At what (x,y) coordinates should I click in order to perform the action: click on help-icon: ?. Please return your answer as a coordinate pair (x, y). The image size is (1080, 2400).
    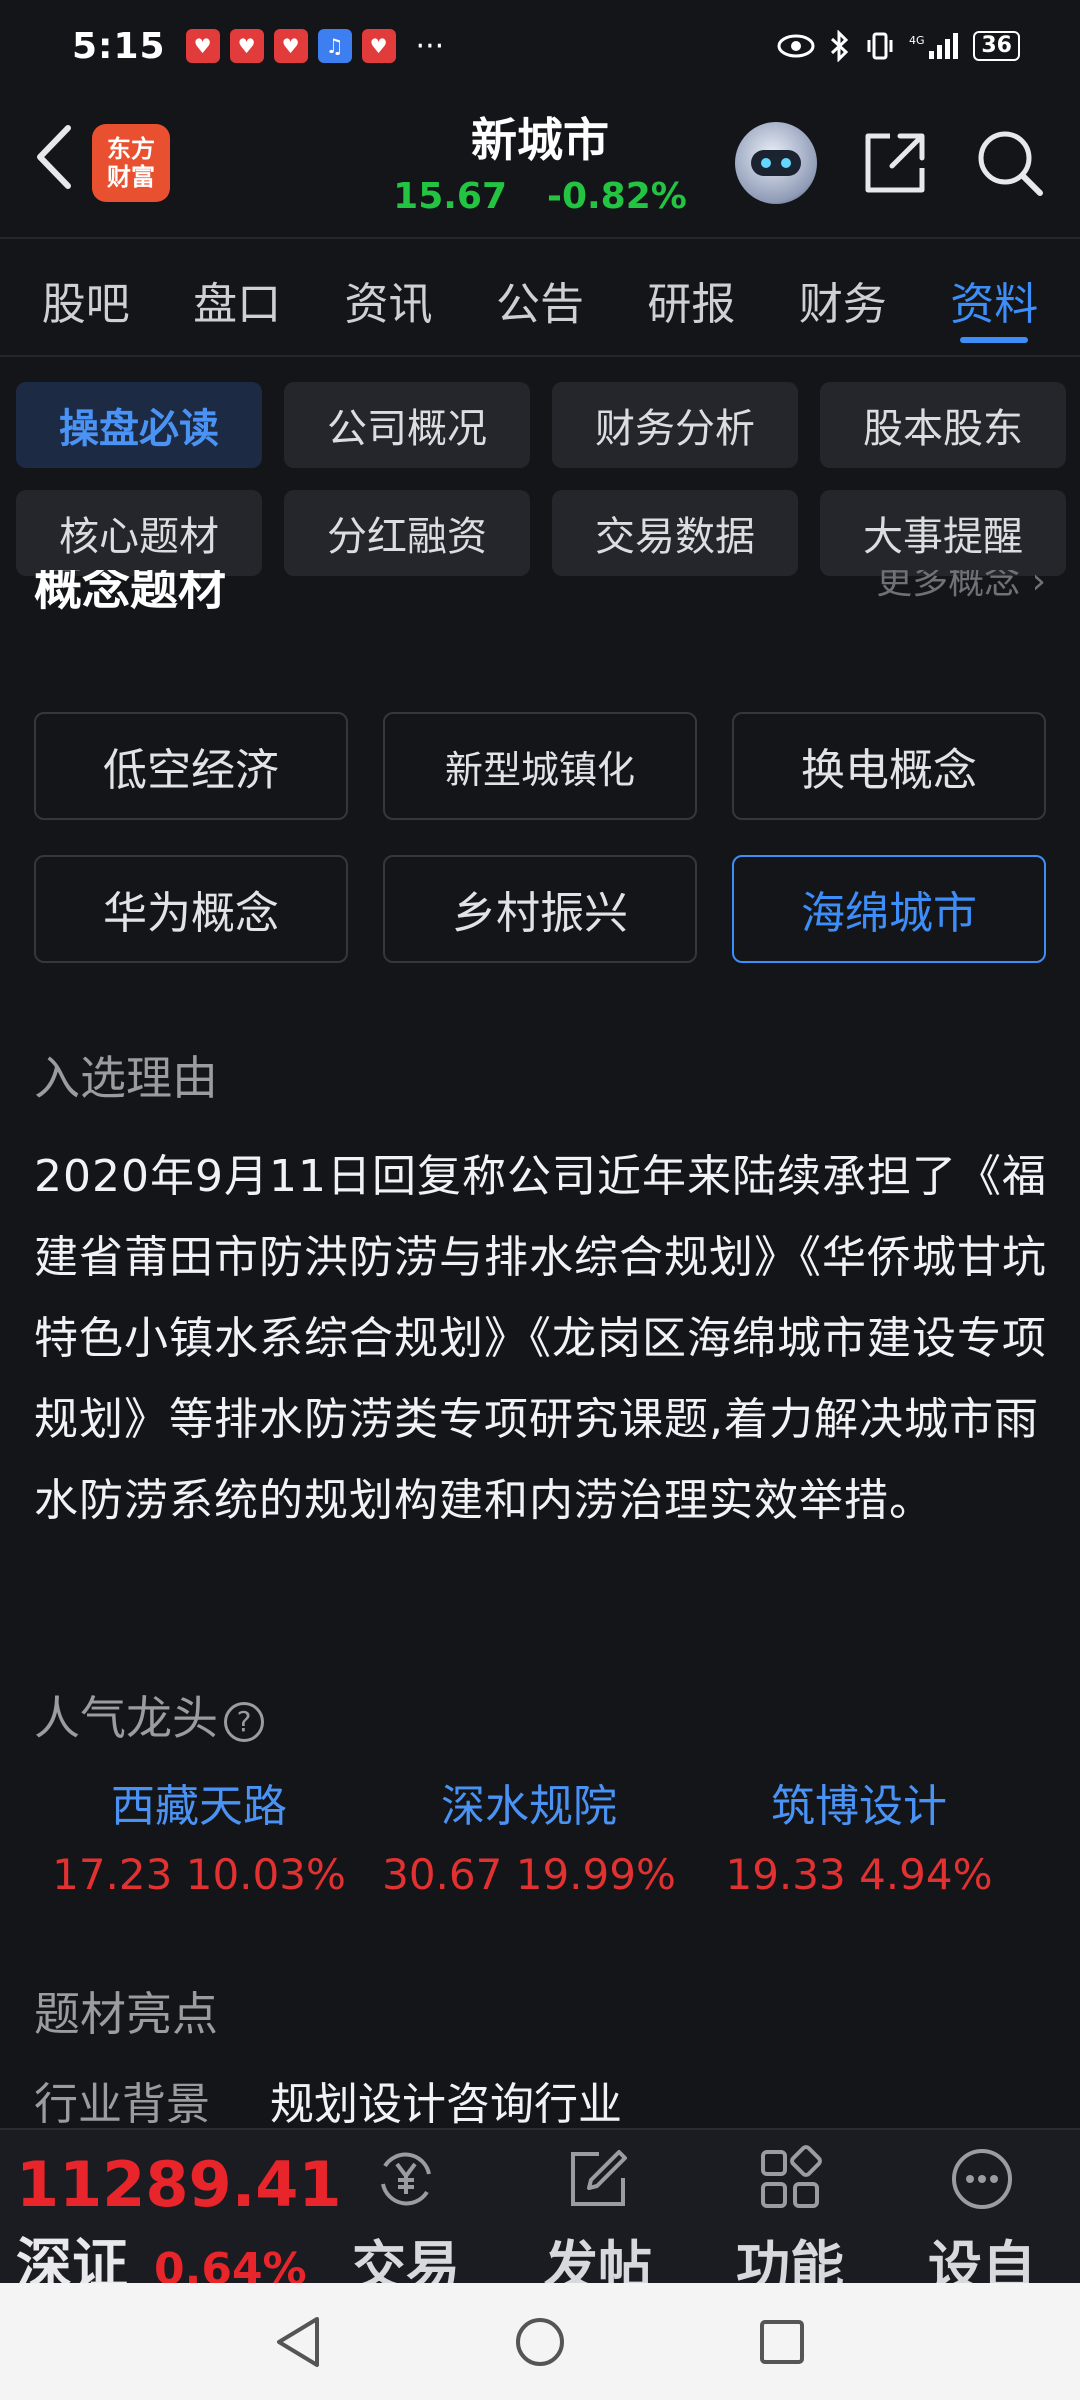
    Looking at the image, I should click on (244, 1721).